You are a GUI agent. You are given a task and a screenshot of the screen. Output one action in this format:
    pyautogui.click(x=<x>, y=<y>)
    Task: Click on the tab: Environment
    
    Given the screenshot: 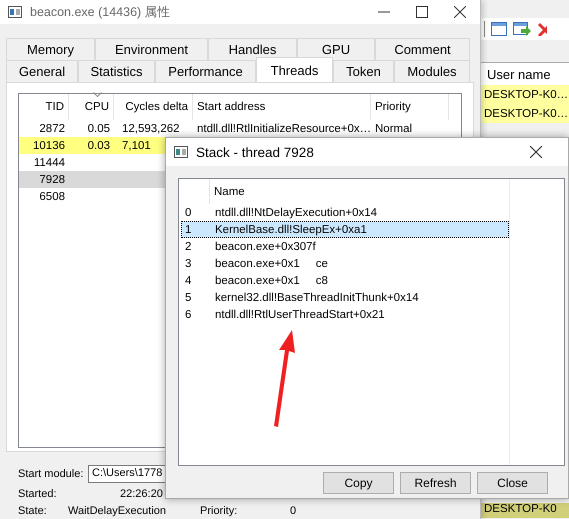 What is the action you would take?
    pyautogui.click(x=151, y=49)
    